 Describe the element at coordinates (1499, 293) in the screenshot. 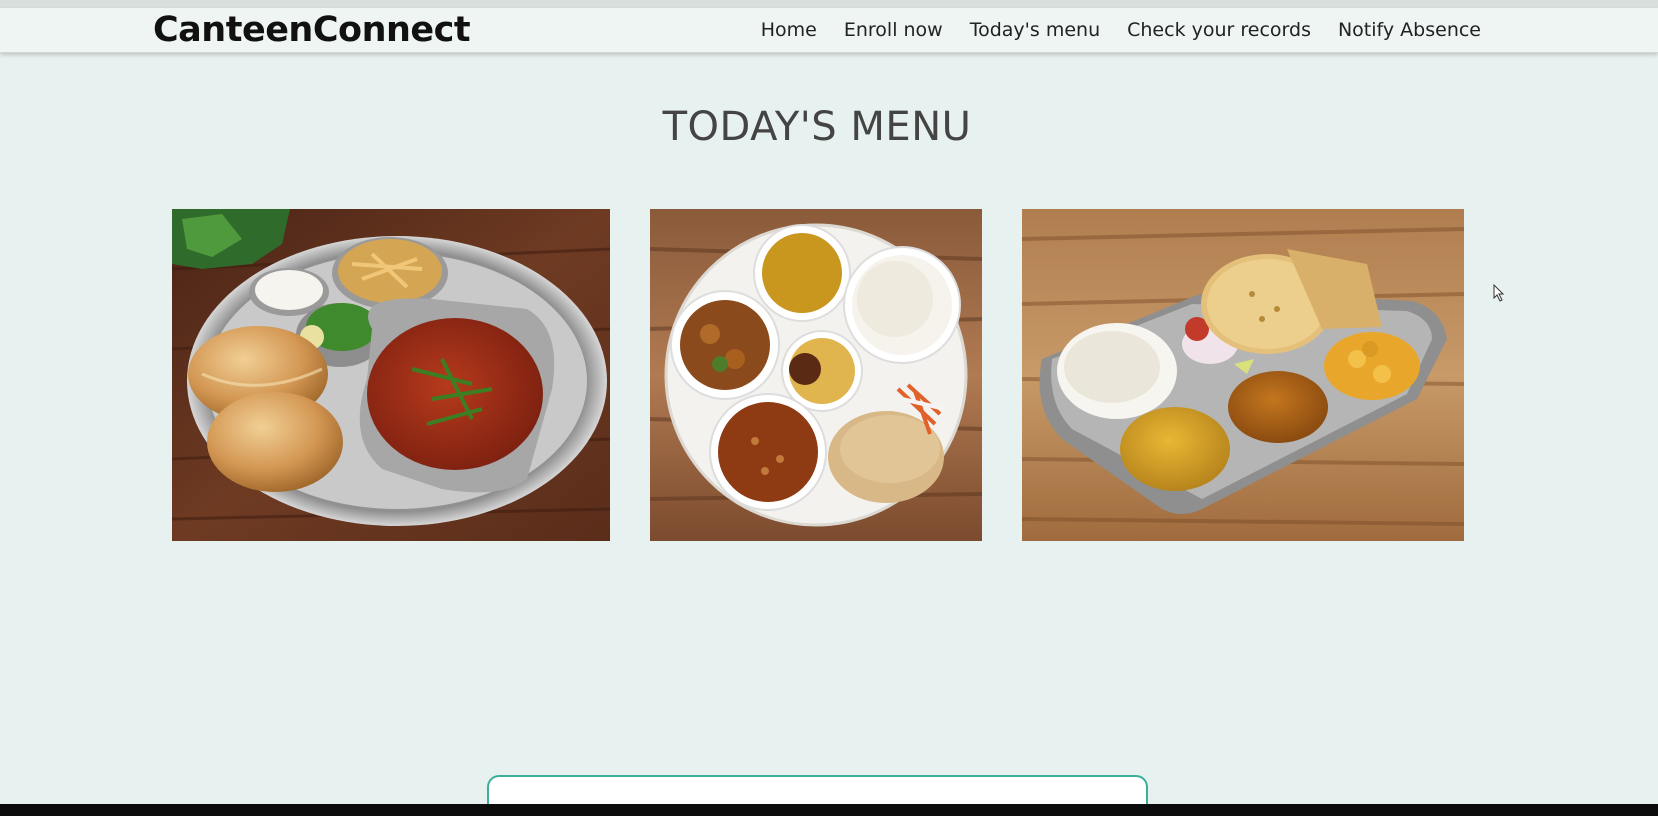

I see `mouse-cursor-icon` at that location.